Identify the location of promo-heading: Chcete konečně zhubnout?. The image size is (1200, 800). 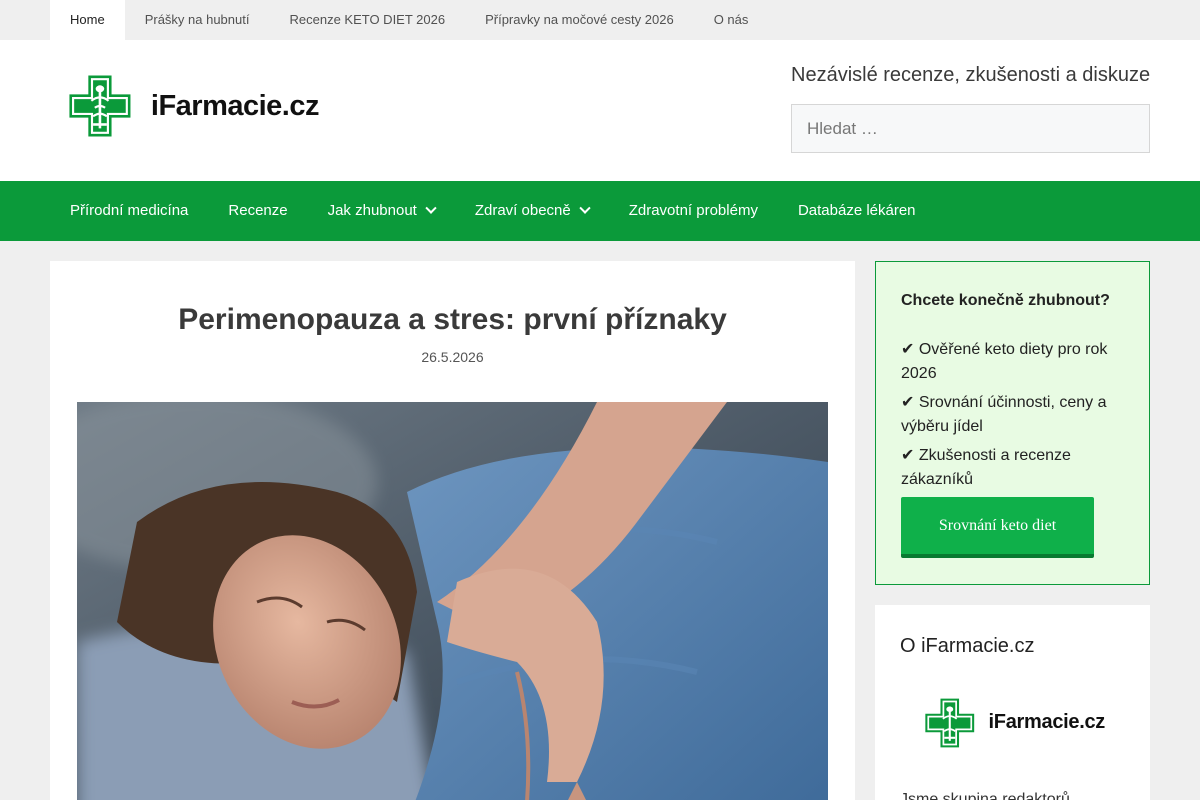
(1005, 300).